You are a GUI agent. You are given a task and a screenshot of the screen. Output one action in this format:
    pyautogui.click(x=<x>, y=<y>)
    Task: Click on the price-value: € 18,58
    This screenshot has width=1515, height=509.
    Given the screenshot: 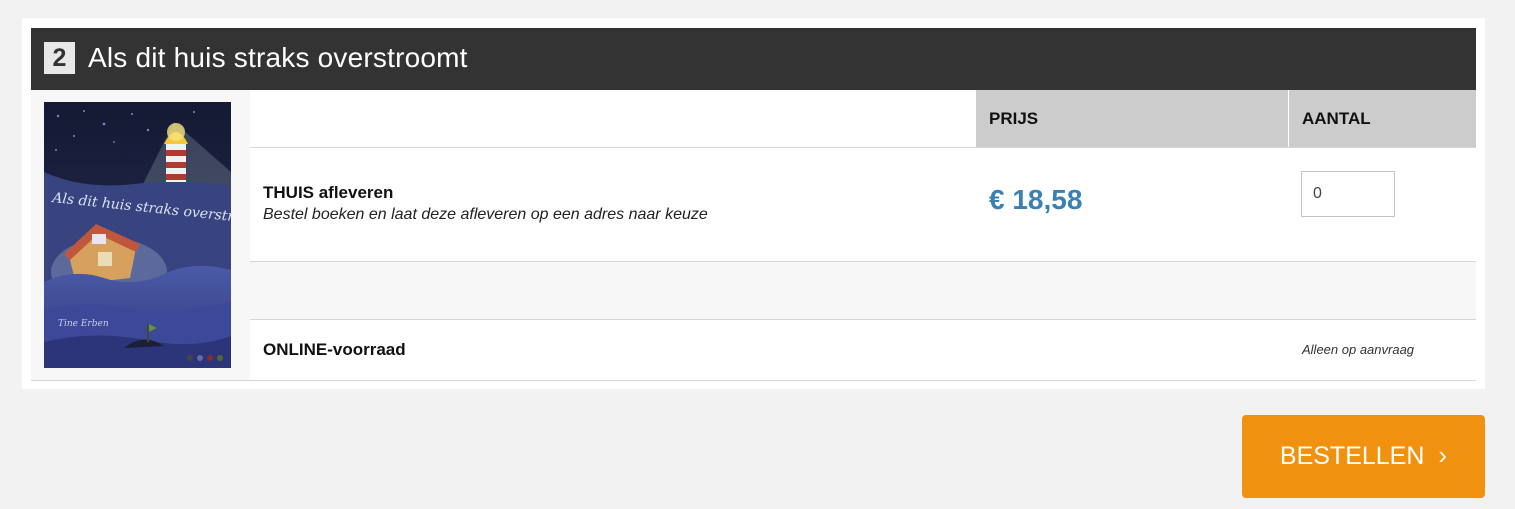 What is the action you would take?
    pyautogui.click(x=1036, y=199)
    